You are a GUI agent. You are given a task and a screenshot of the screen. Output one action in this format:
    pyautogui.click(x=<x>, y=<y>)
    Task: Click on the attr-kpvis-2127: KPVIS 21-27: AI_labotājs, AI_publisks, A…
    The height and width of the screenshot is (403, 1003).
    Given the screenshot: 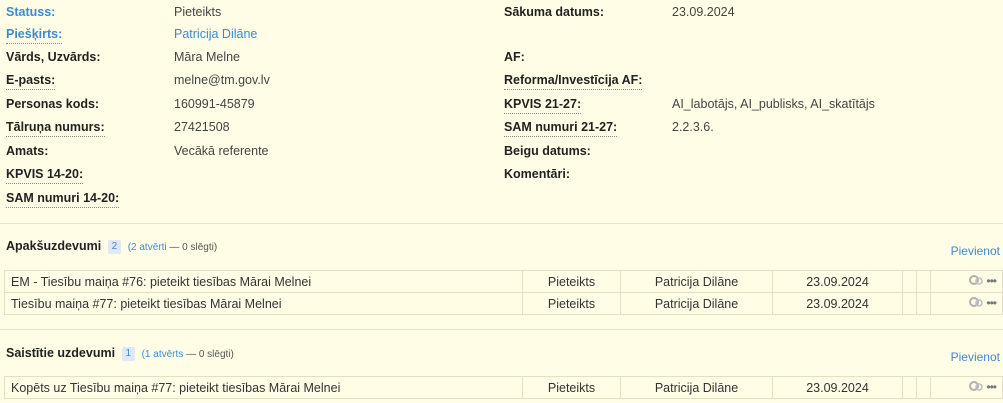 What is the action you would take?
    pyautogui.click(x=753, y=104)
    